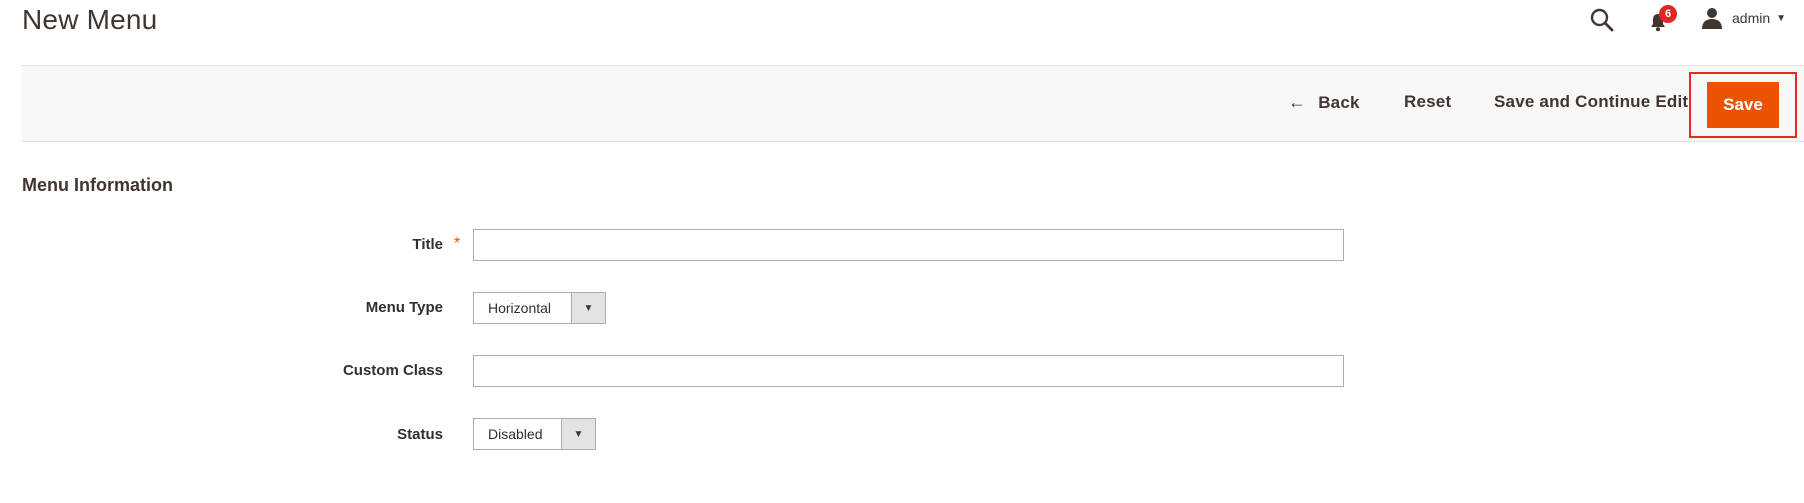 The width and height of the screenshot is (1804, 503). Describe the element at coordinates (1339, 102) in the screenshot. I see `back-button-label: Back` at that location.